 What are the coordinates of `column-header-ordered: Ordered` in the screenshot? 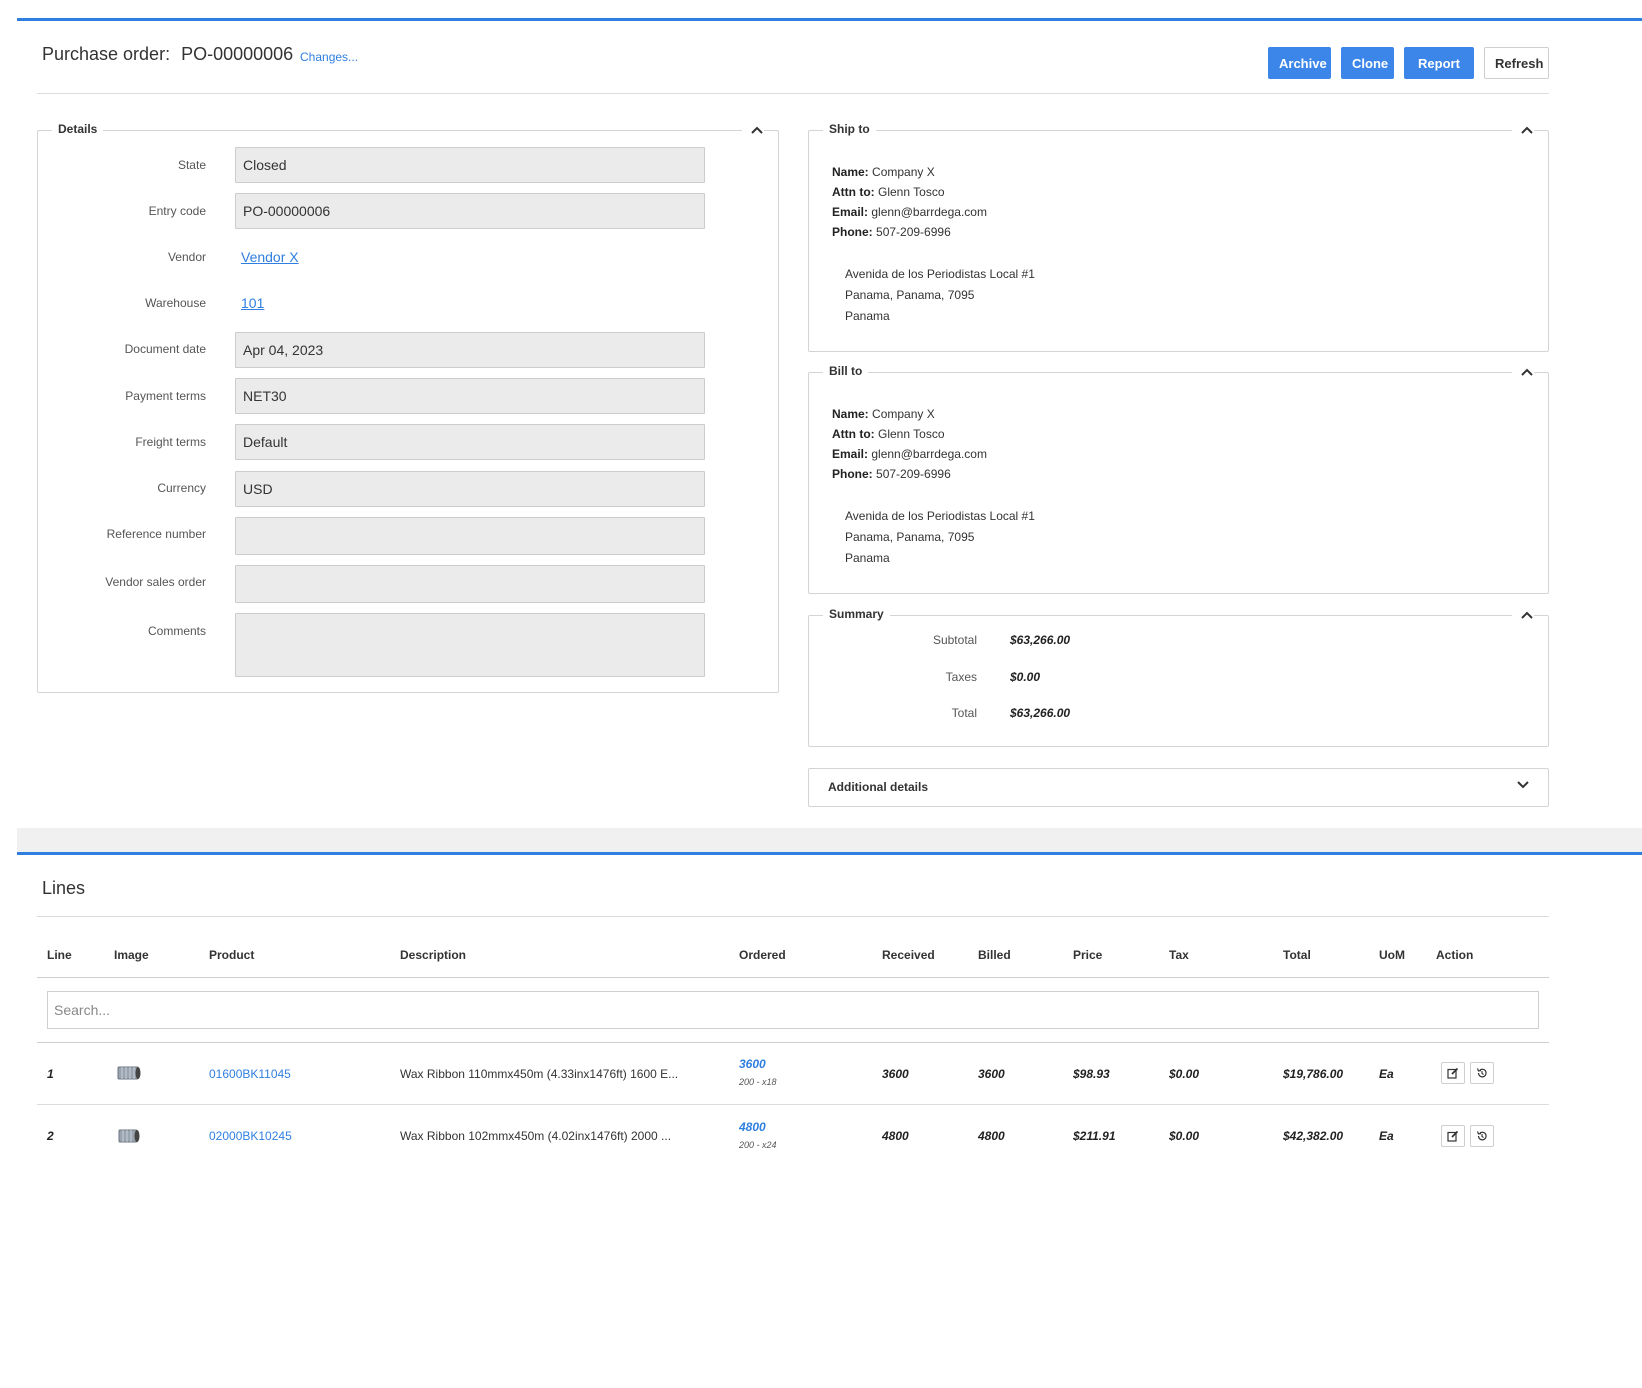 It's located at (762, 955).